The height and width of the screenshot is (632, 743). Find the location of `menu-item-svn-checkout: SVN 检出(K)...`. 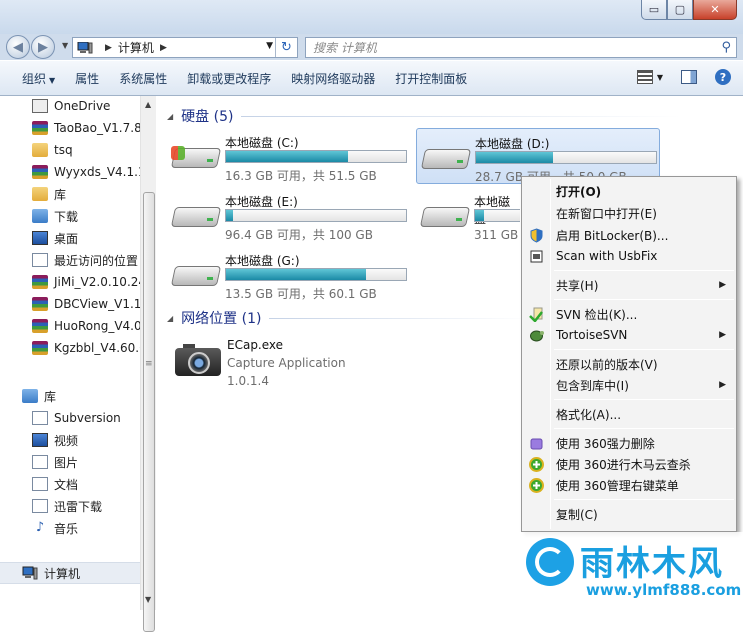

menu-item-svn-checkout: SVN 检出(K)... is located at coordinates (629, 314).